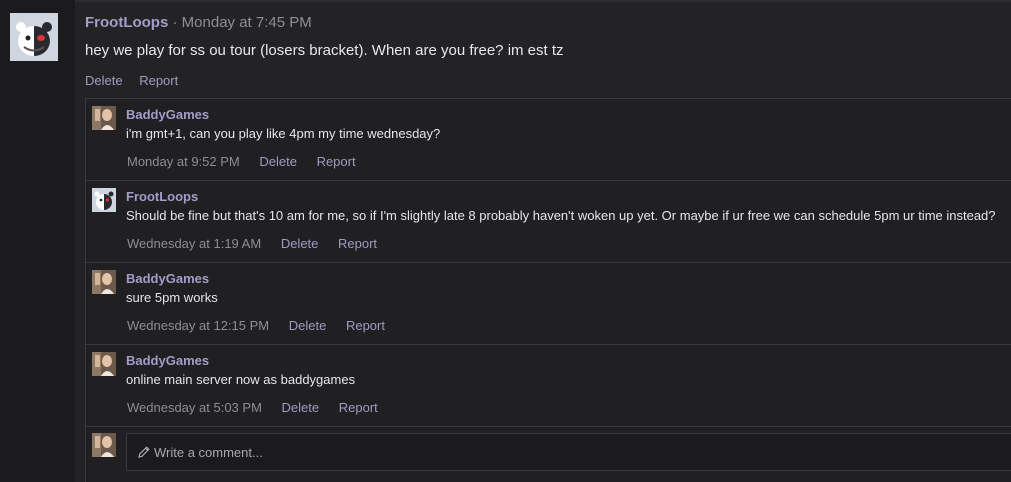 The height and width of the screenshot is (482, 1011). What do you see at coordinates (241, 379) in the screenshot?
I see `comment-text: online main server now as baddygames` at bounding box center [241, 379].